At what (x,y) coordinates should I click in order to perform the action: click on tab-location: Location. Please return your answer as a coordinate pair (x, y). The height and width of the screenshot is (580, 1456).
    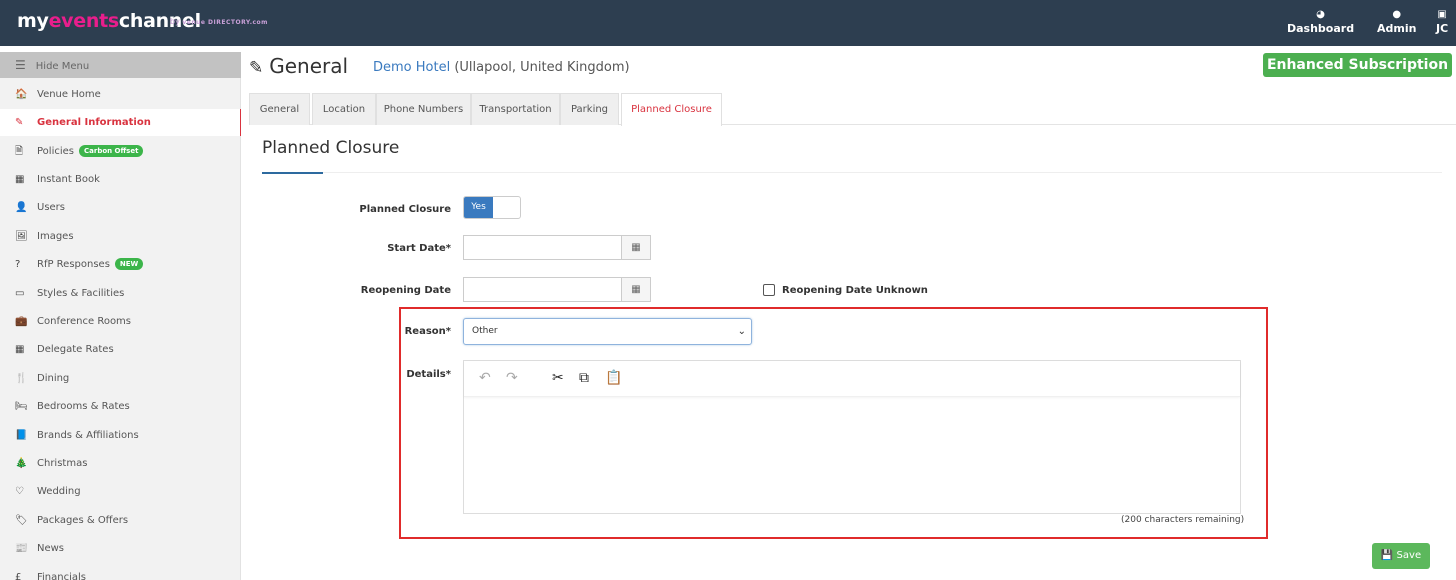
    Looking at the image, I should click on (344, 109).